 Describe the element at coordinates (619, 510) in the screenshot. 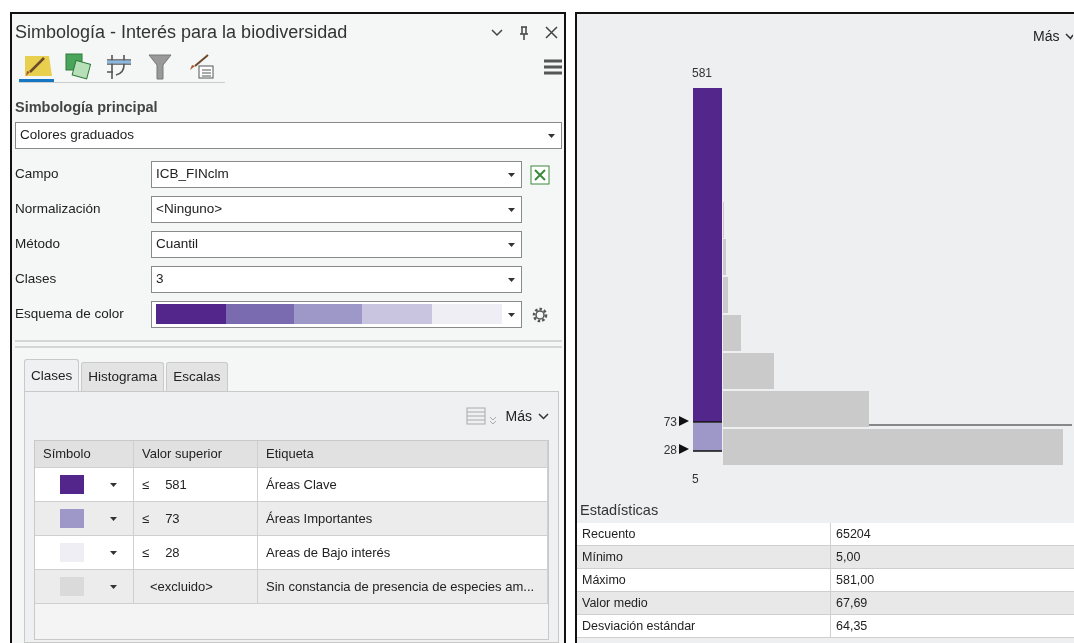

I see `section-title: Estadísticas` at that location.